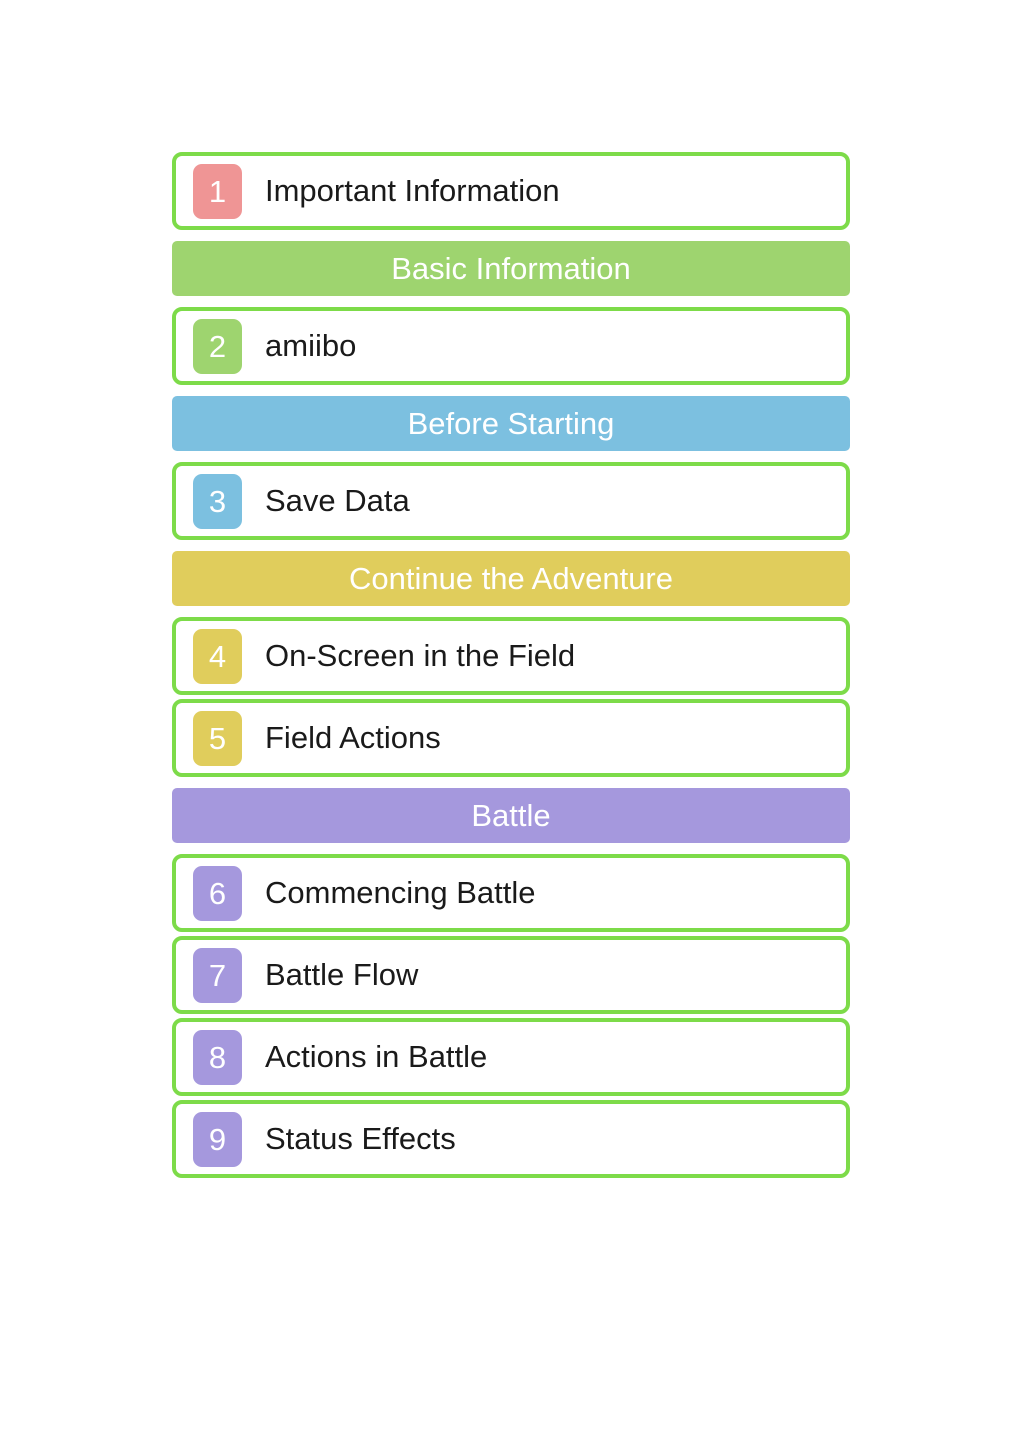 The image size is (1020, 1442). What do you see at coordinates (400, 892) in the screenshot?
I see `chapter-title-label: Commencing Battle` at bounding box center [400, 892].